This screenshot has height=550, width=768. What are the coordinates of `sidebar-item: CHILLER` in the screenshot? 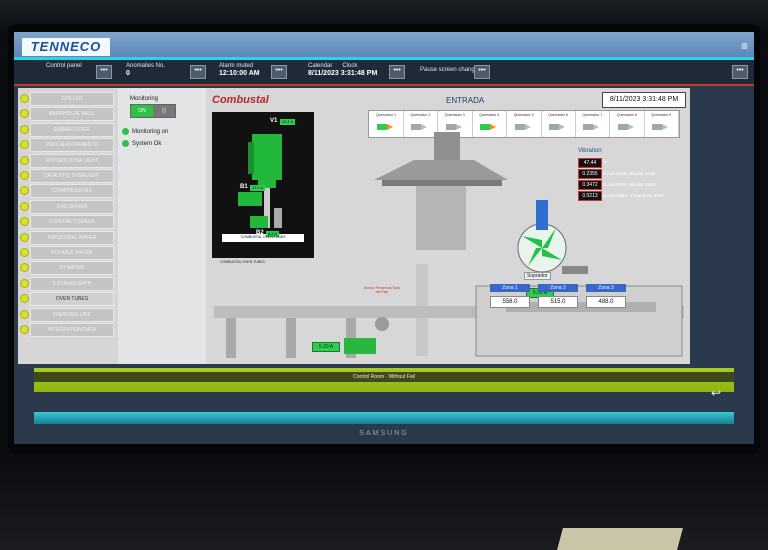 It's located at (72, 99).